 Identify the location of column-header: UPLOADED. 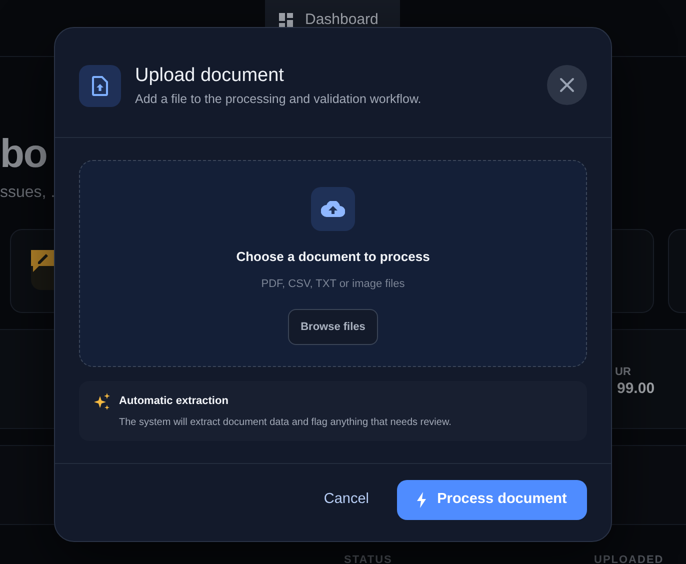
(629, 558).